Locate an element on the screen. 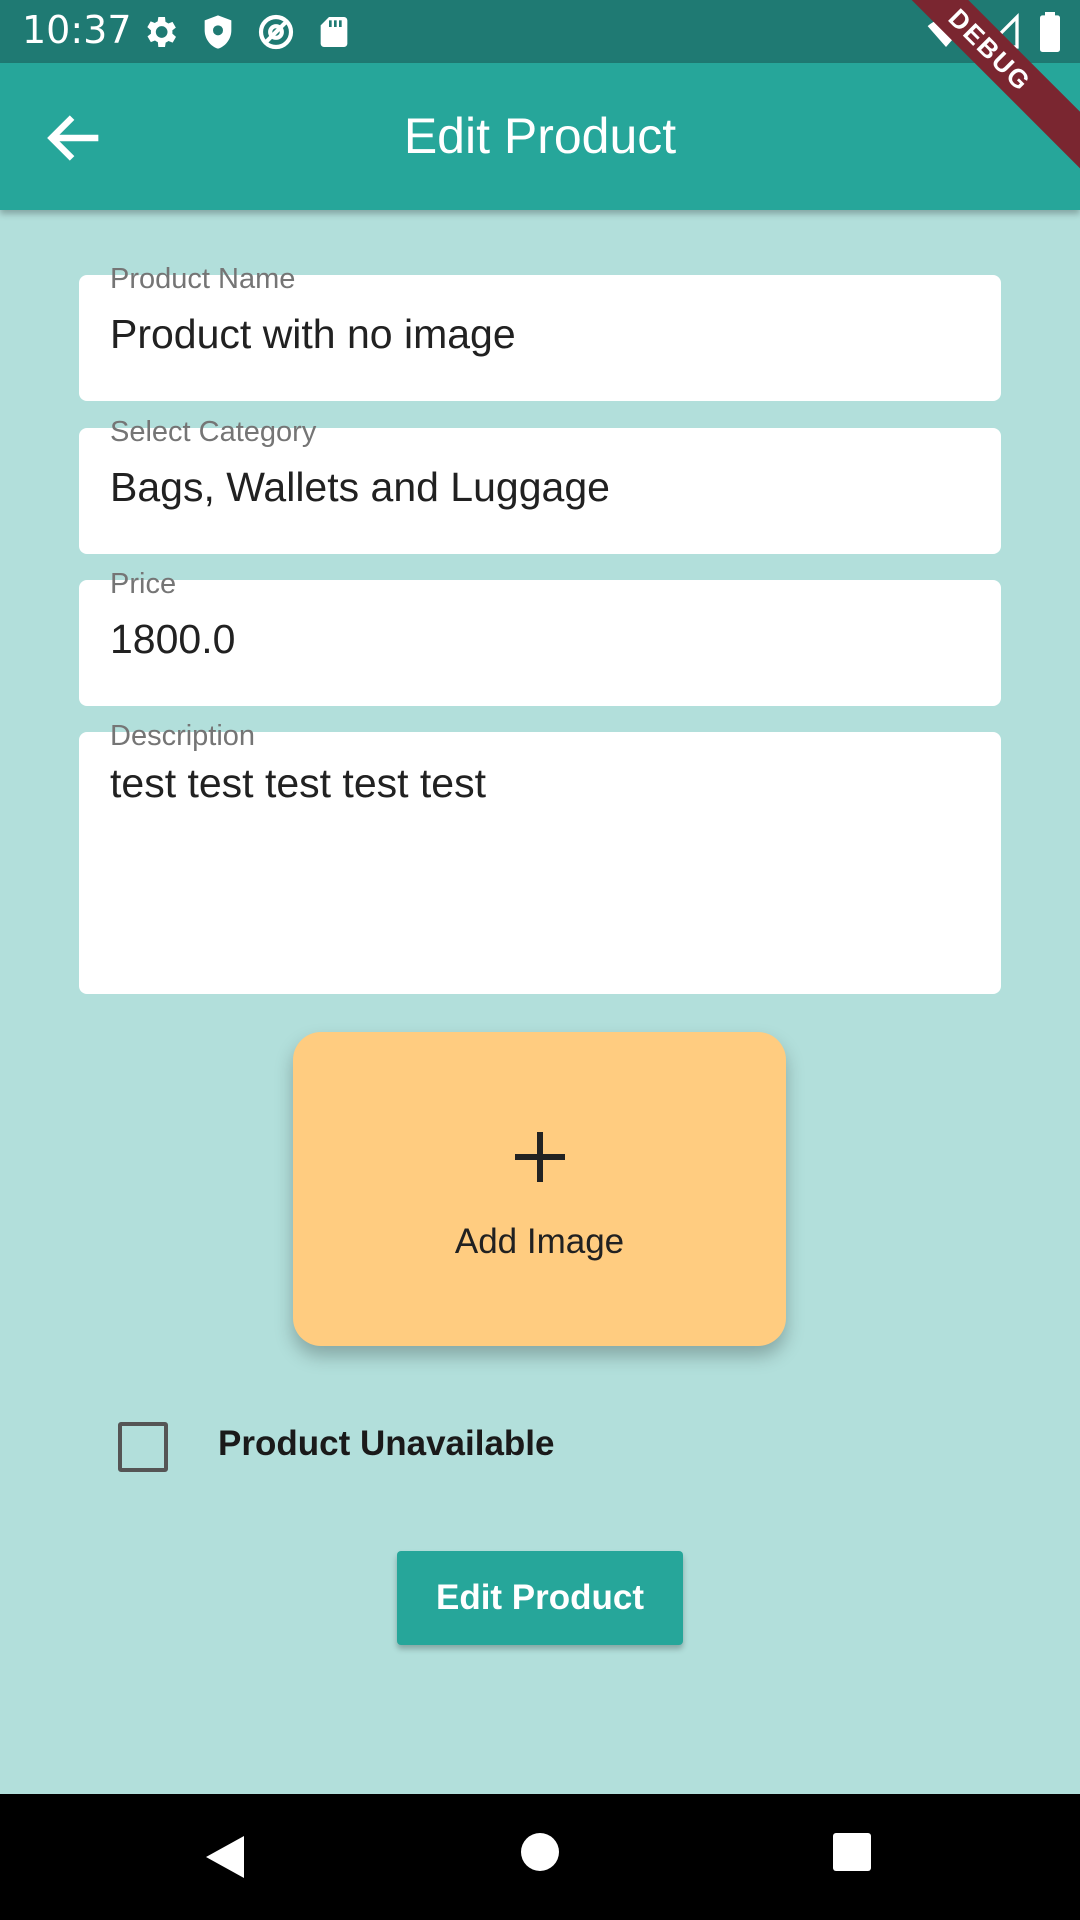 The width and height of the screenshot is (1080, 1920). gear-icon is located at coordinates (160, 32).